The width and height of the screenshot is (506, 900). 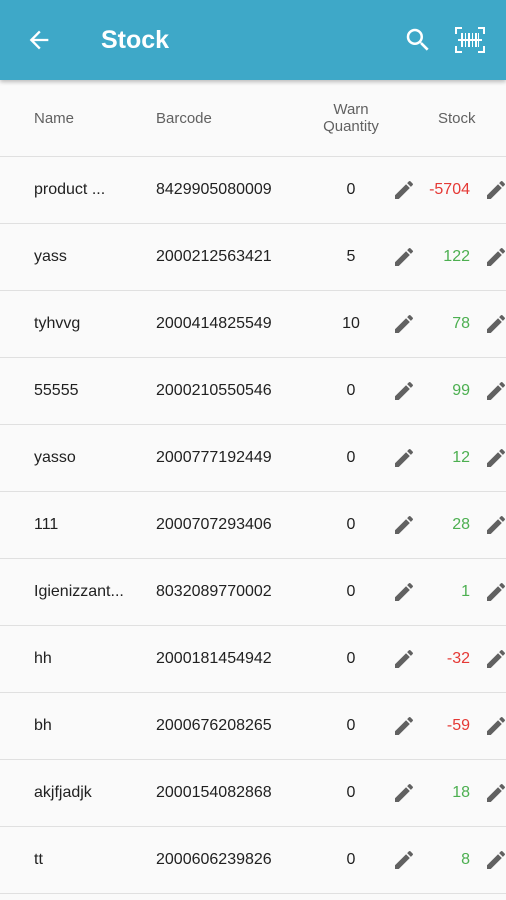 I want to click on table-row: bh 2000676208265 0 -59, so click(x=253, y=726).